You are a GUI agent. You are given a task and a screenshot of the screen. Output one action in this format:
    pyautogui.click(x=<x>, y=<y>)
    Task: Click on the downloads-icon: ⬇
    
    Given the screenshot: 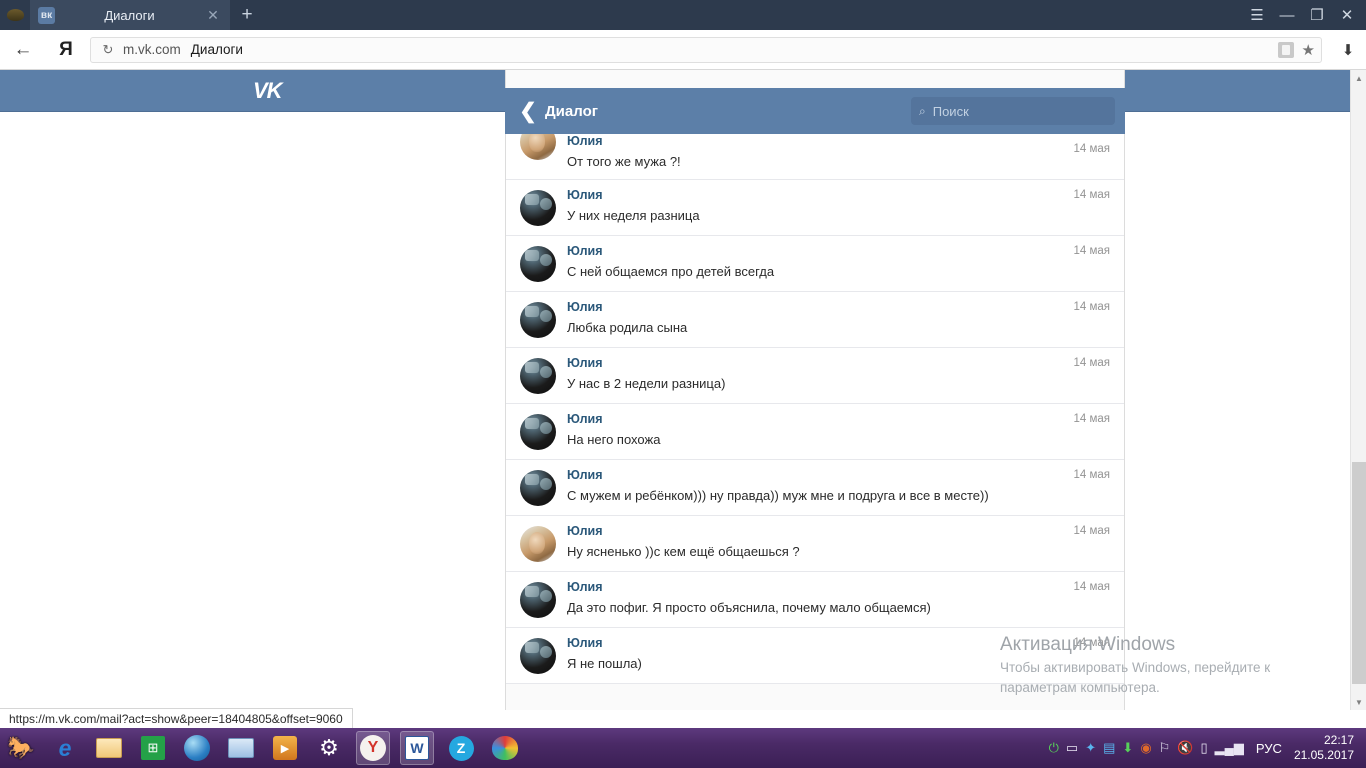 What is the action you would take?
    pyautogui.click(x=1348, y=50)
    